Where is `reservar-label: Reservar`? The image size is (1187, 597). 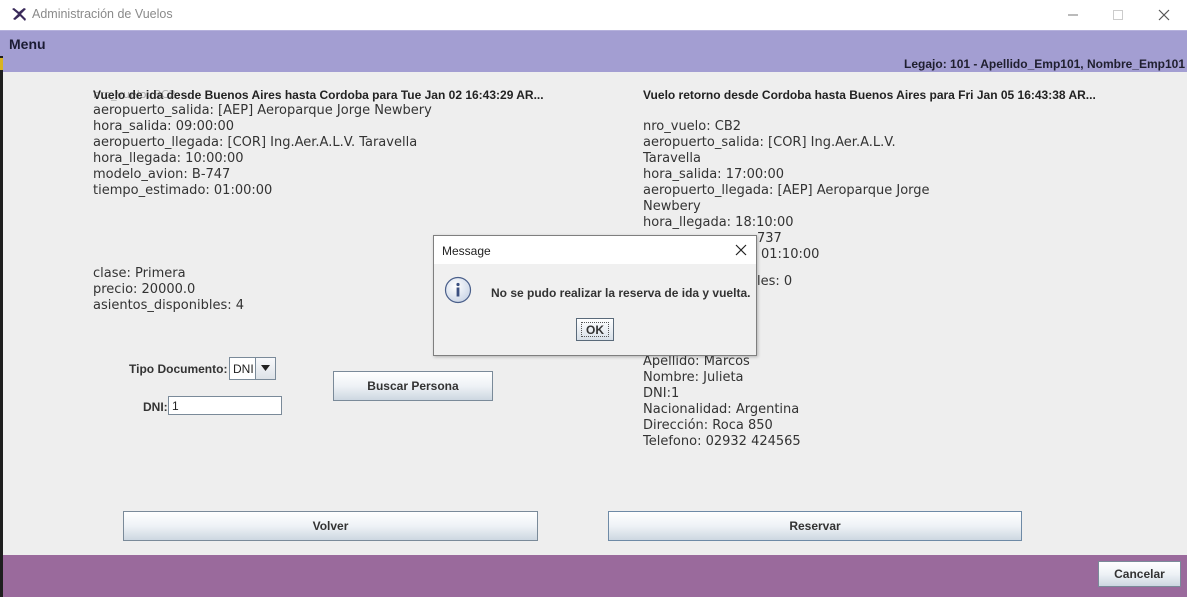
reservar-label: Reservar is located at coordinates (815, 526).